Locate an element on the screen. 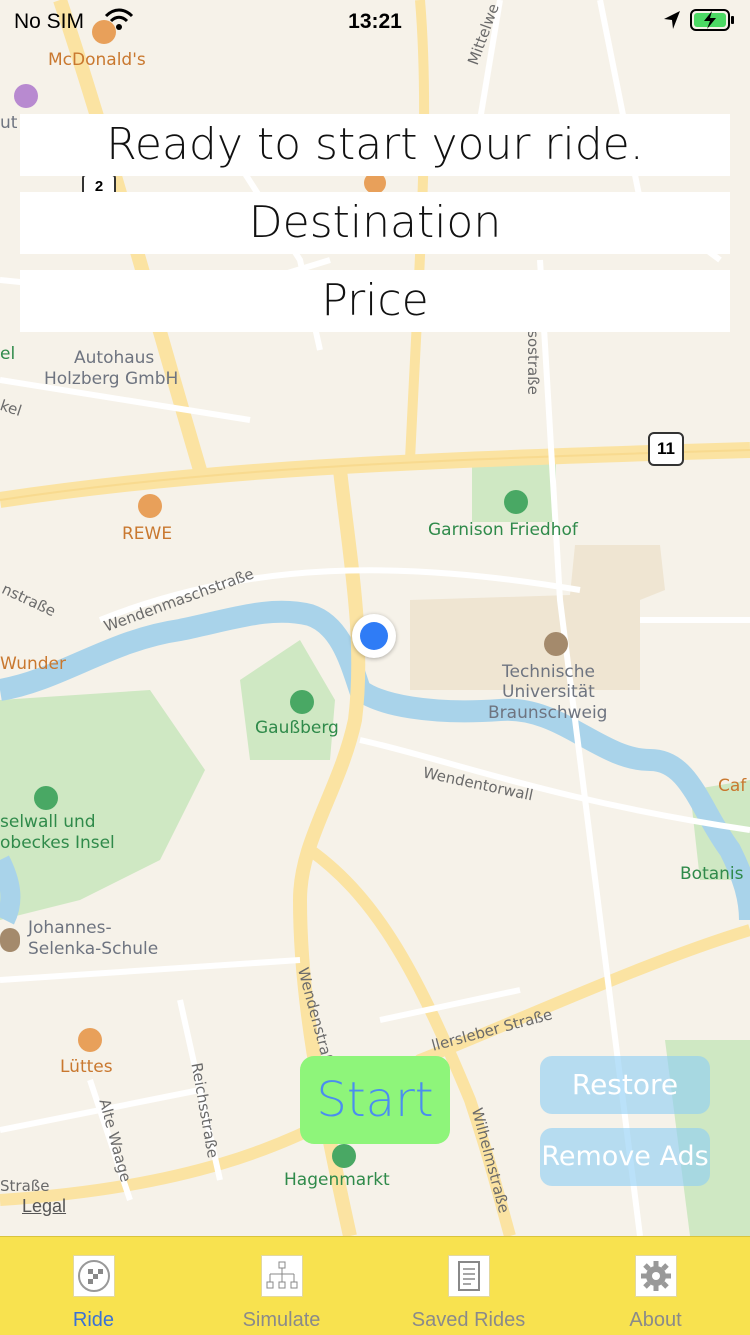 The height and width of the screenshot is (1335, 750). hierarchy-icon is located at coordinates (282, 1276).